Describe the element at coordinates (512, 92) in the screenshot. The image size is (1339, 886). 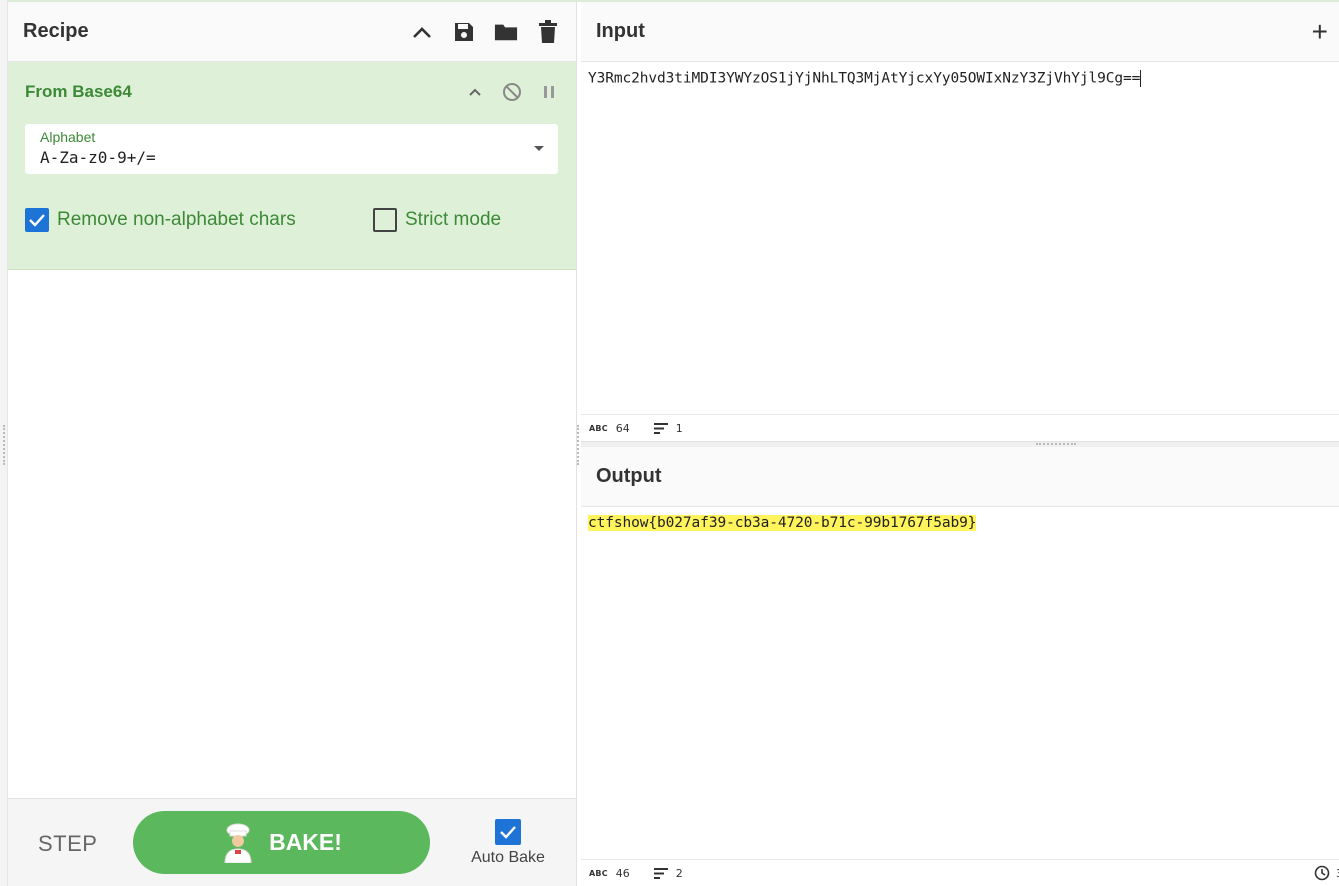
I see `disable-icon` at that location.